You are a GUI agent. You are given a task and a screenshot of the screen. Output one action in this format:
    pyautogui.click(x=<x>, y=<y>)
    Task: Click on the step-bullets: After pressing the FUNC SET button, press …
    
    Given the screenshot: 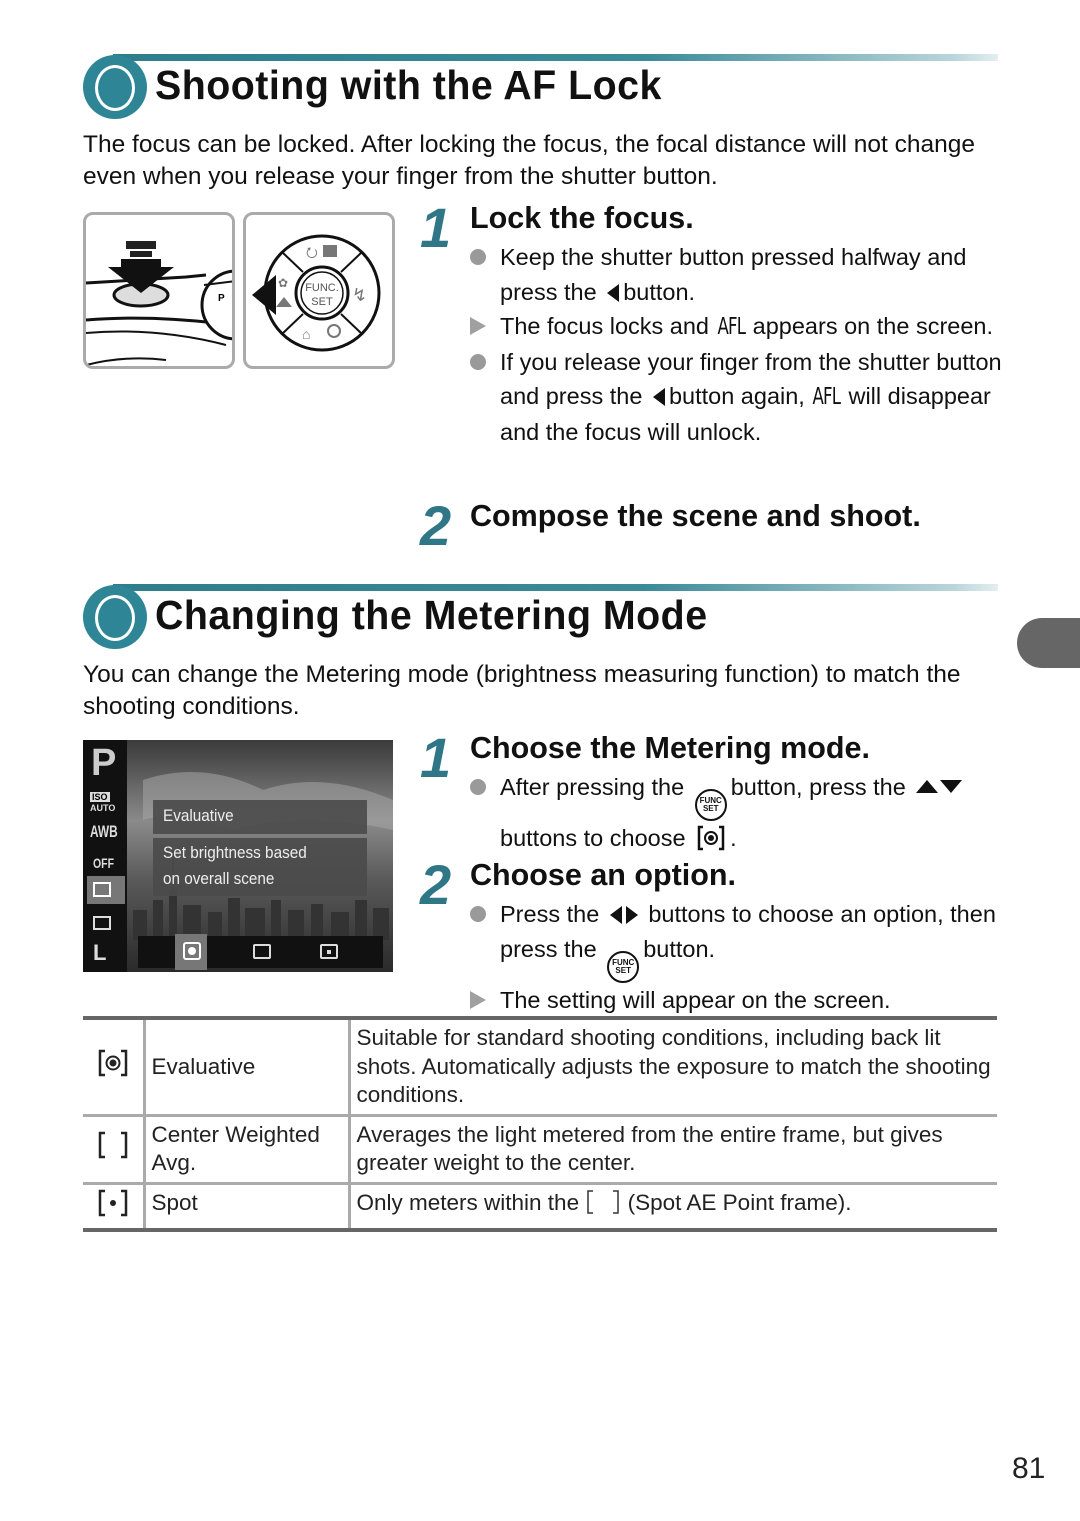 What is the action you would take?
    pyautogui.click(x=740, y=813)
    